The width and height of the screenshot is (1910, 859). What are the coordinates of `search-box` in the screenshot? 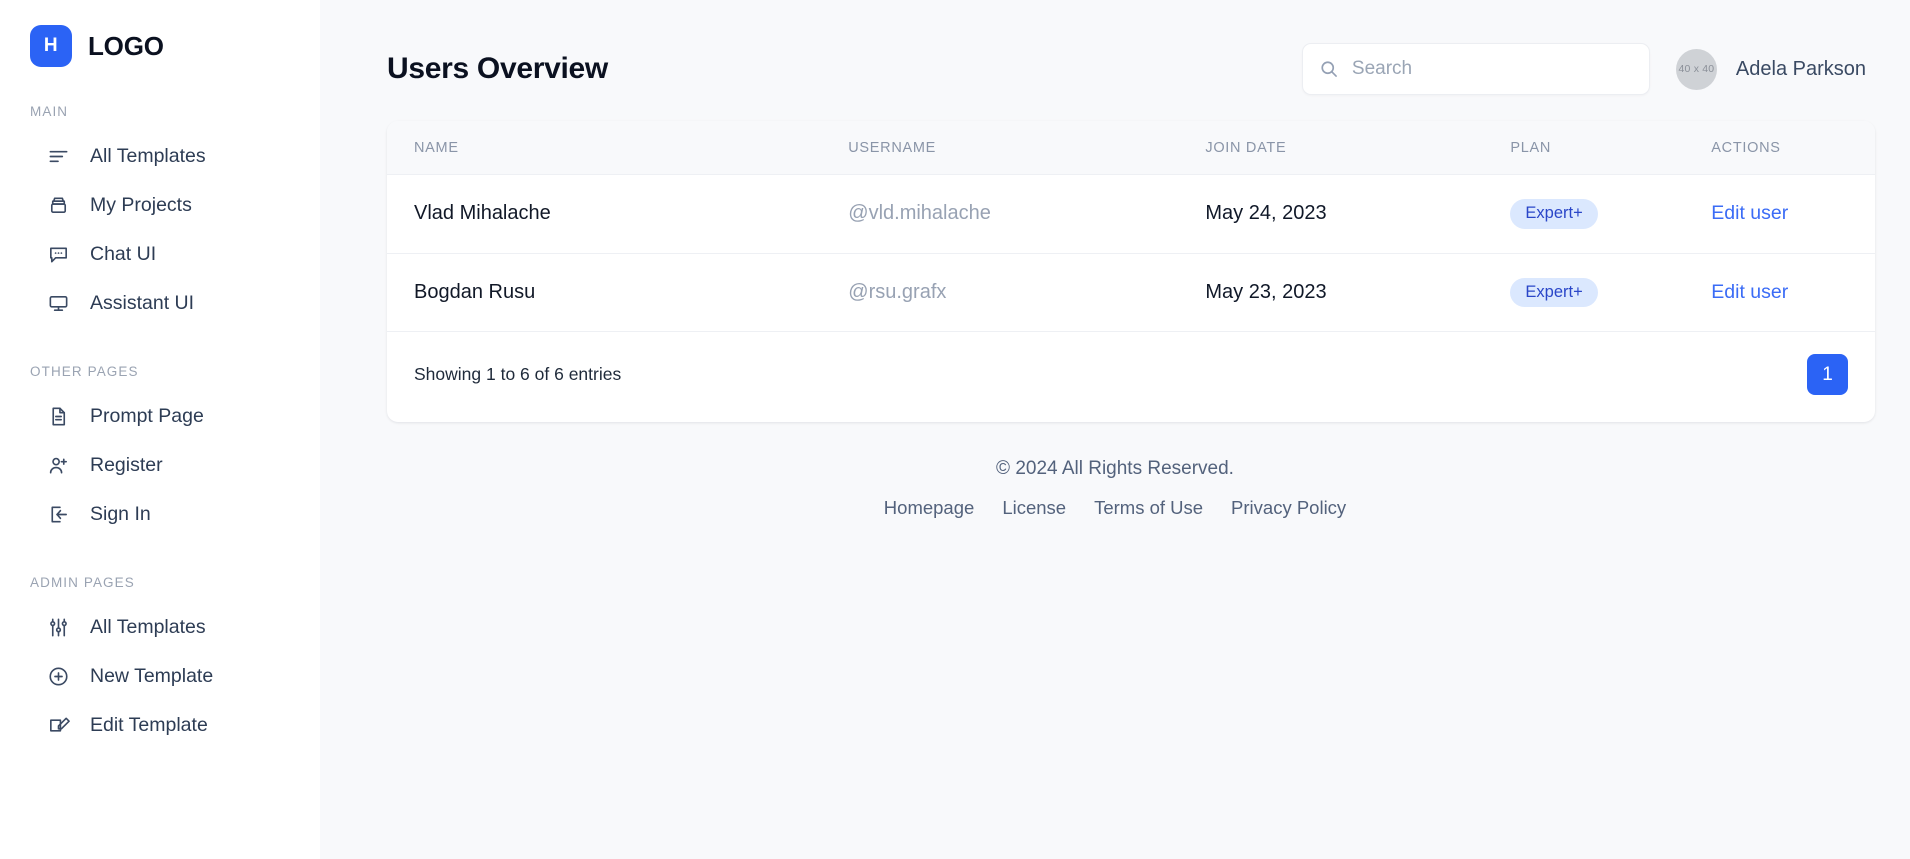 It's located at (1475, 69).